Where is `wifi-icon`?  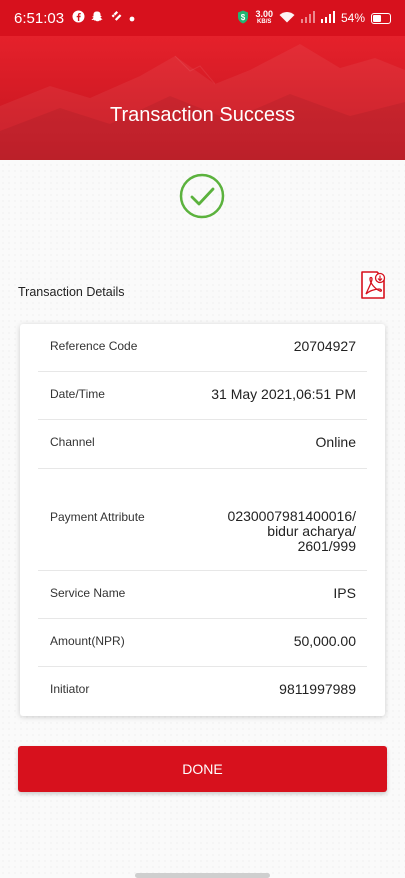 wifi-icon is located at coordinates (287, 18).